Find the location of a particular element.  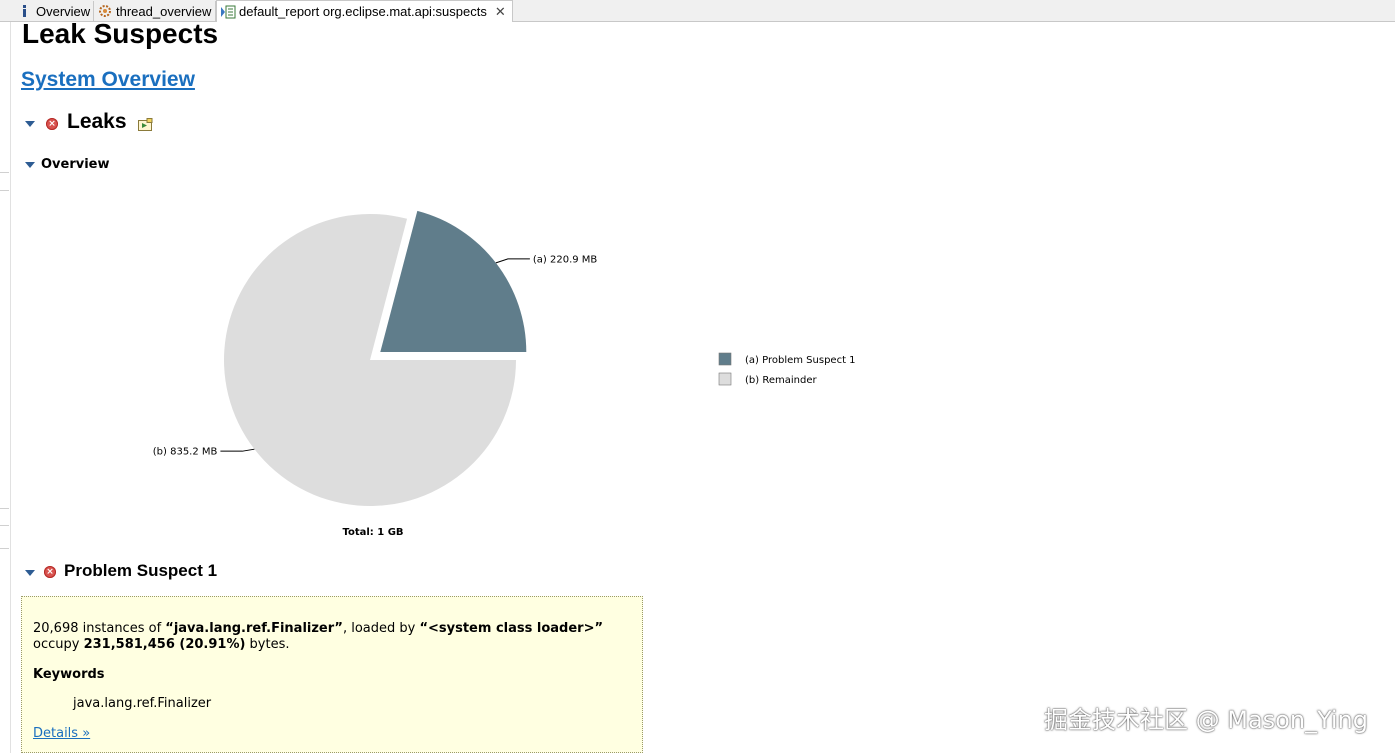

chart-total-label: Total: 1 GB is located at coordinates (372, 532).